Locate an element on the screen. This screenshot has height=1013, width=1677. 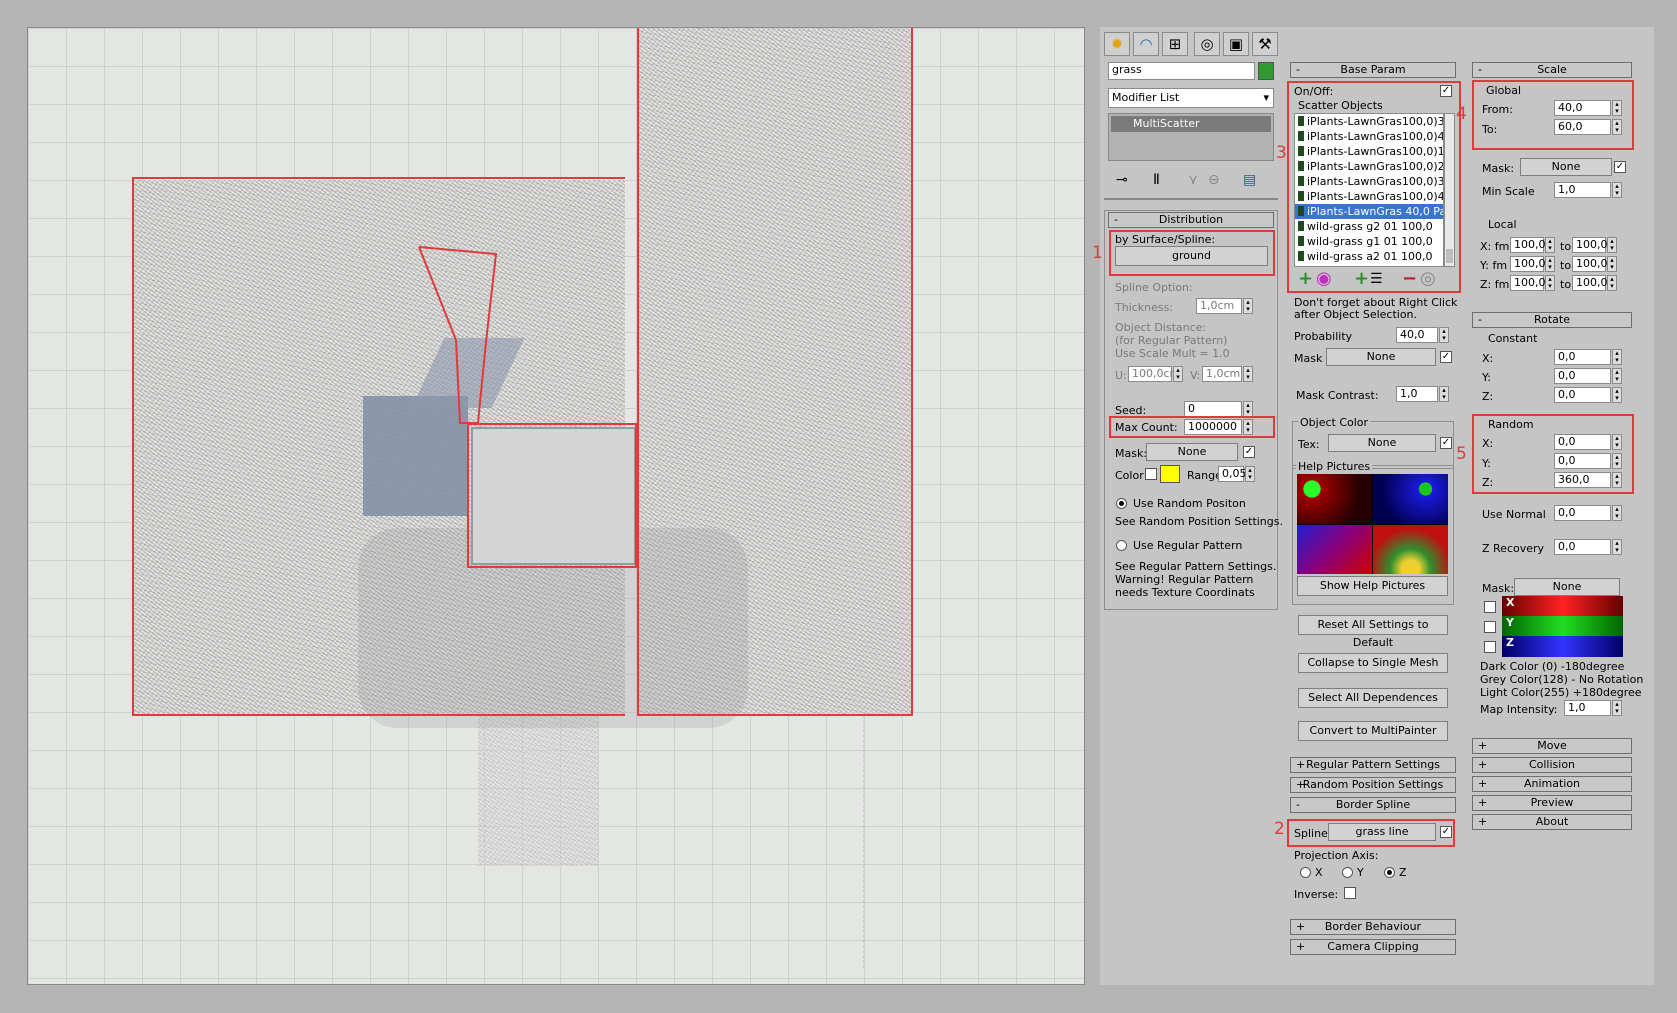
local-z_fm-to-field: 100,0 is located at coordinates (1590, 283).